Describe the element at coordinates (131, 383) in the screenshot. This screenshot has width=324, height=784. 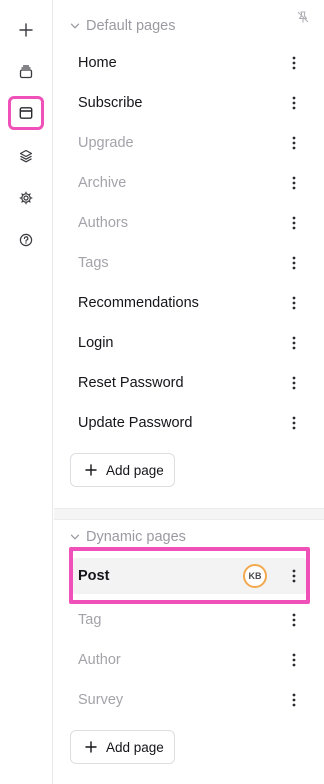
I see `page-label: Reset Password` at that location.